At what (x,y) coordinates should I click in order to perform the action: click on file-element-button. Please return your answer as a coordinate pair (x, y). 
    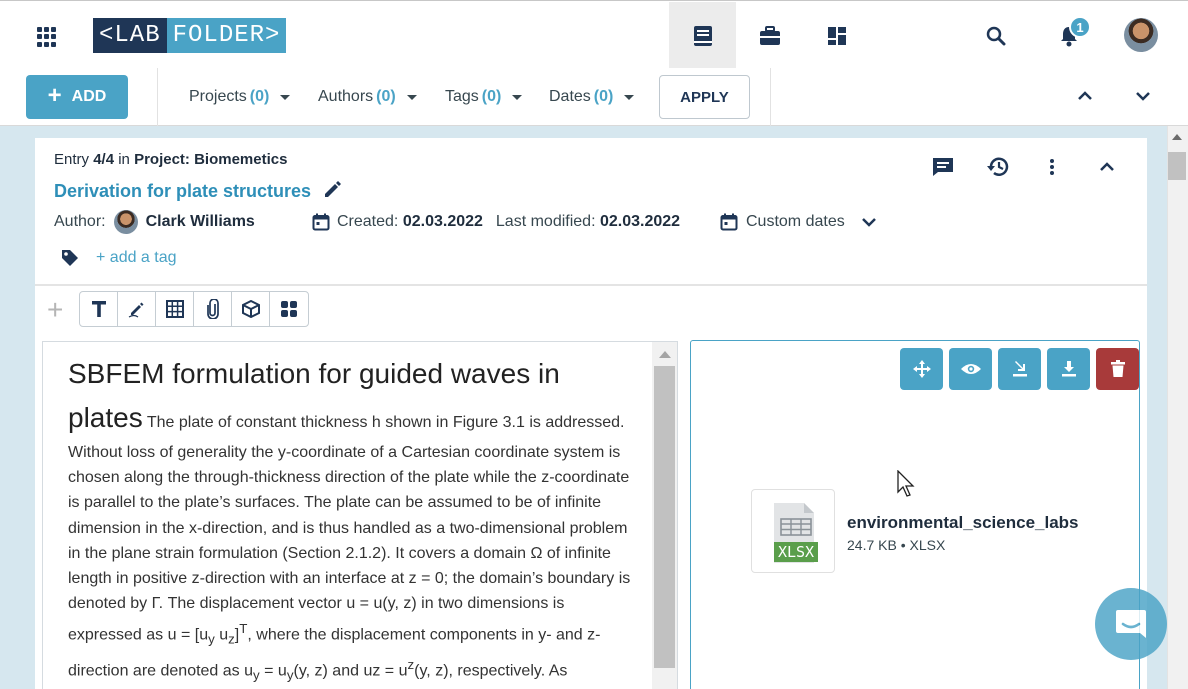
    Looking at the image, I should click on (213, 309).